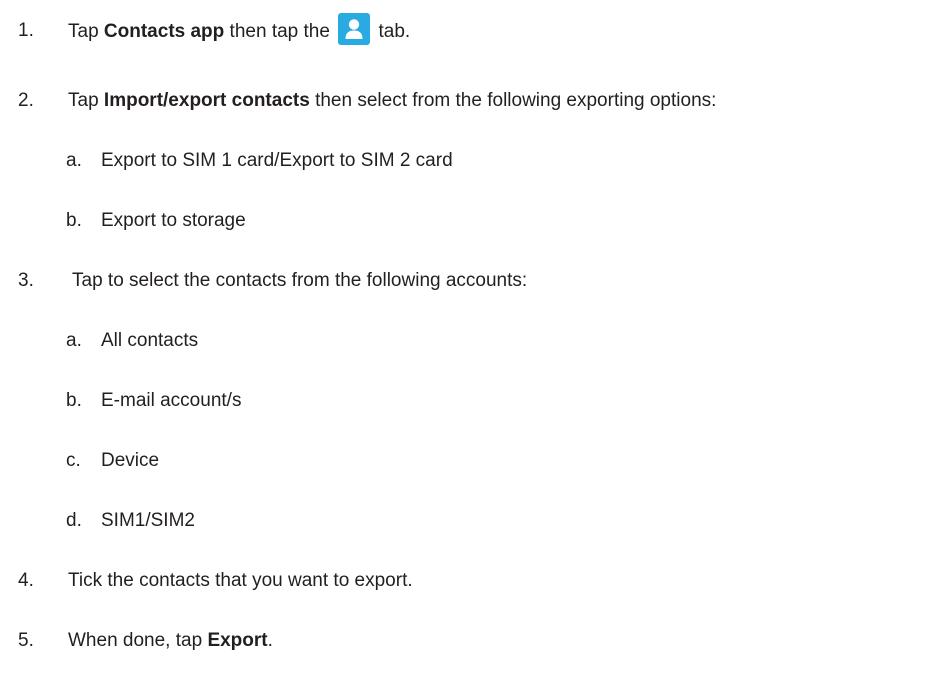 The image size is (931, 696). What do you see at coordinates (26, 100) in the screenshot?
I see `step-number: 2.` at bounding box center [26, 100].